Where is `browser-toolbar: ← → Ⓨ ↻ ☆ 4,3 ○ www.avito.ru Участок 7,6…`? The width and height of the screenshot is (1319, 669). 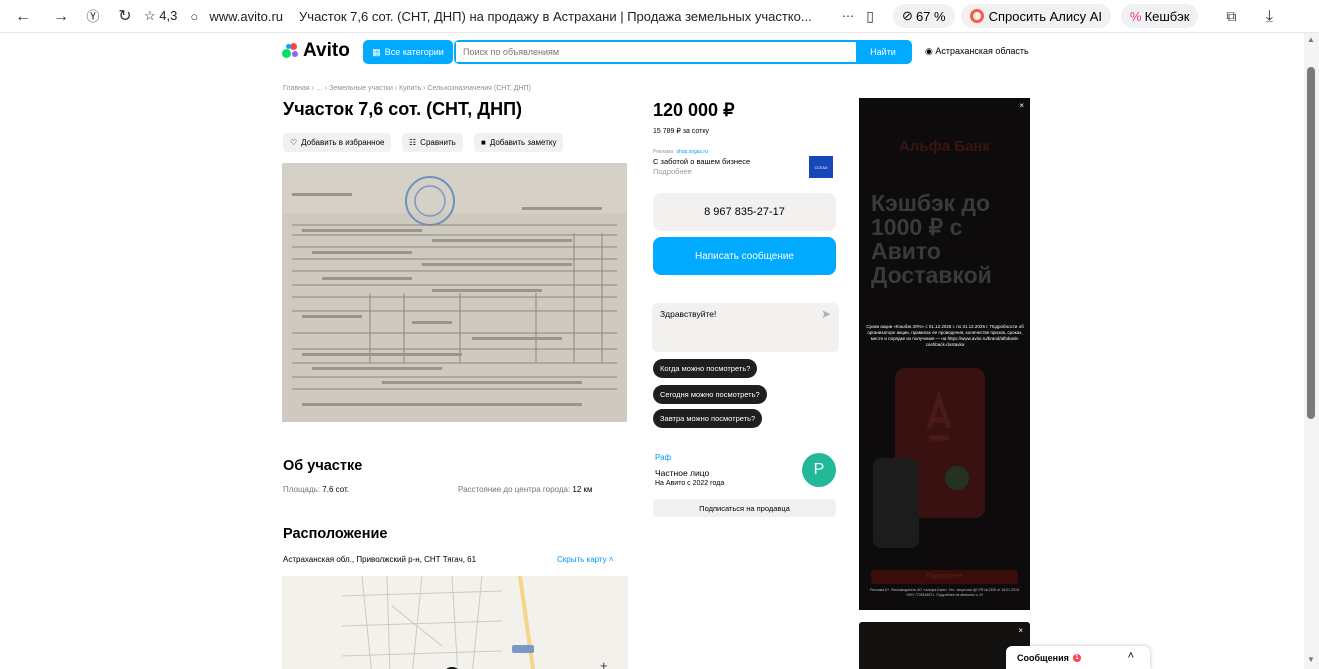 browser-toolbar: ← → Ⓨ ↻ ☆ 4,3 ○ www.avito.ru Участок 7,6… is located at coordinates (659, 16).